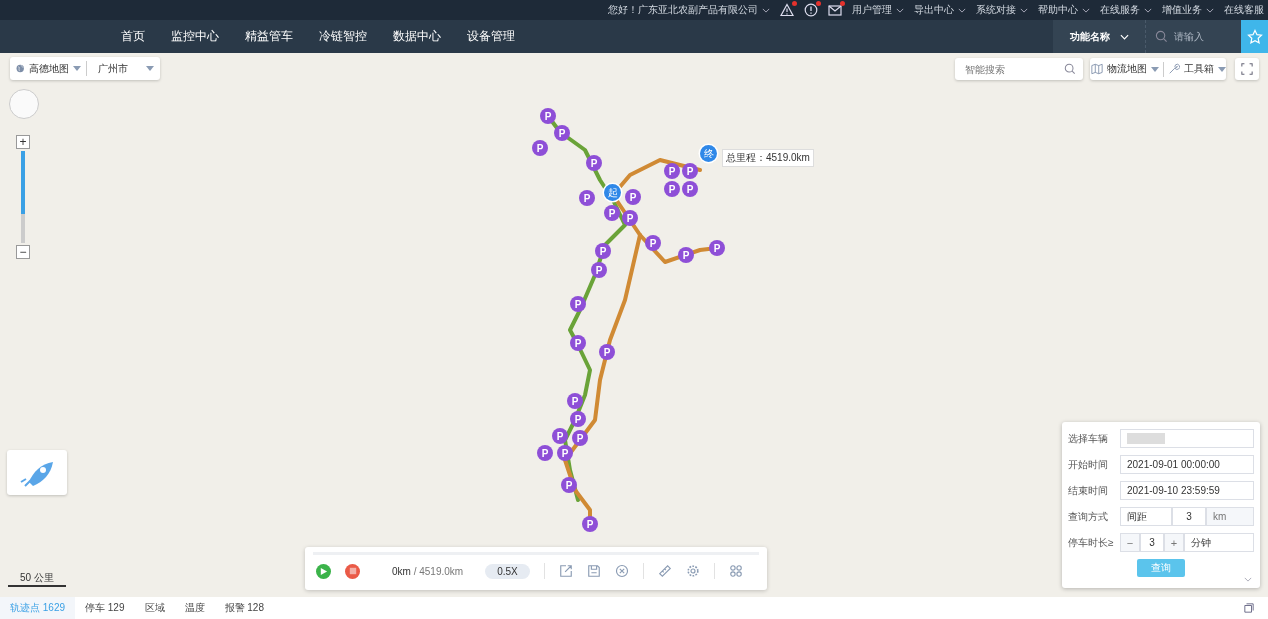 The height and width of the screenshot is (619, 1268). I want to click on field-label: 查询方式, so click(1088, 516).